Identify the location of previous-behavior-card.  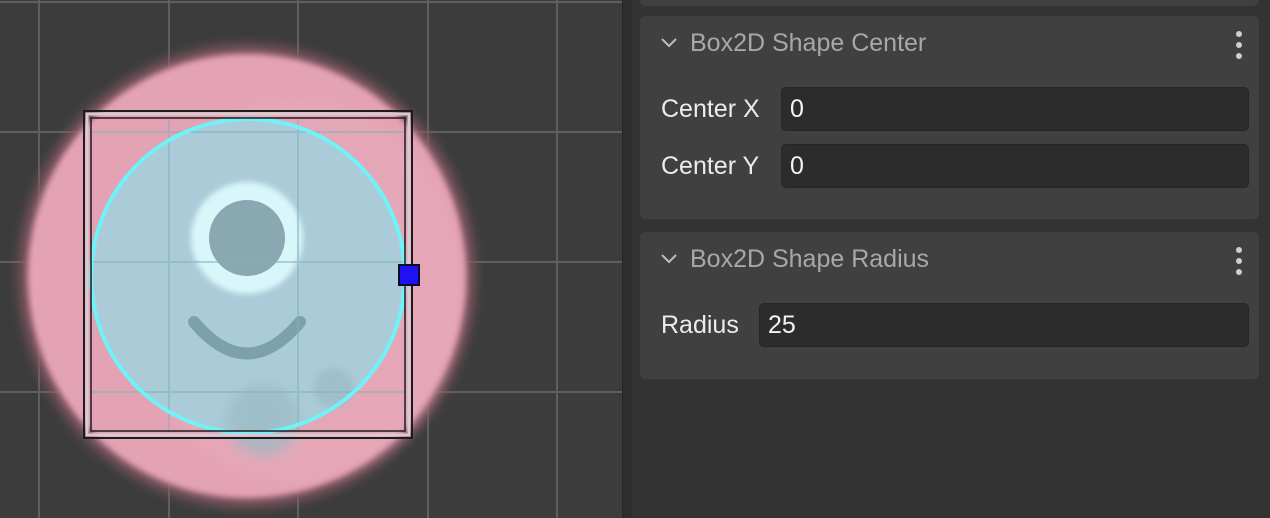
(949, 3).